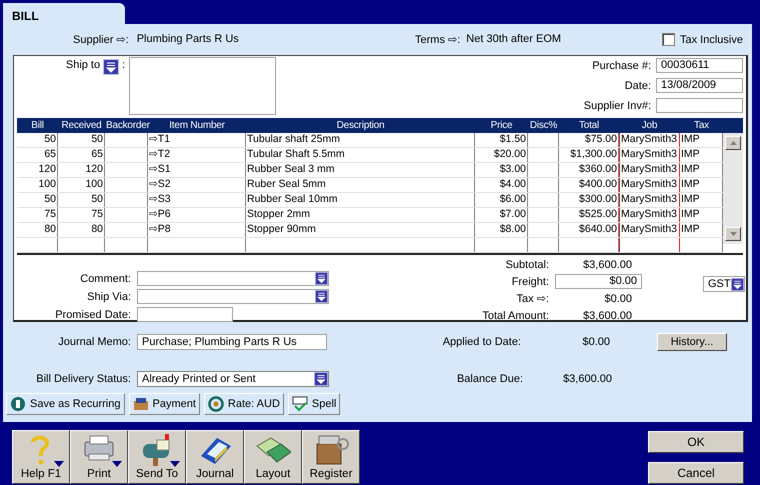 The height and width of the screenshot is (485, 760). Describe the element at coordinates (81, 185) in the screenshot. I see `table-cell: 100` at that location.